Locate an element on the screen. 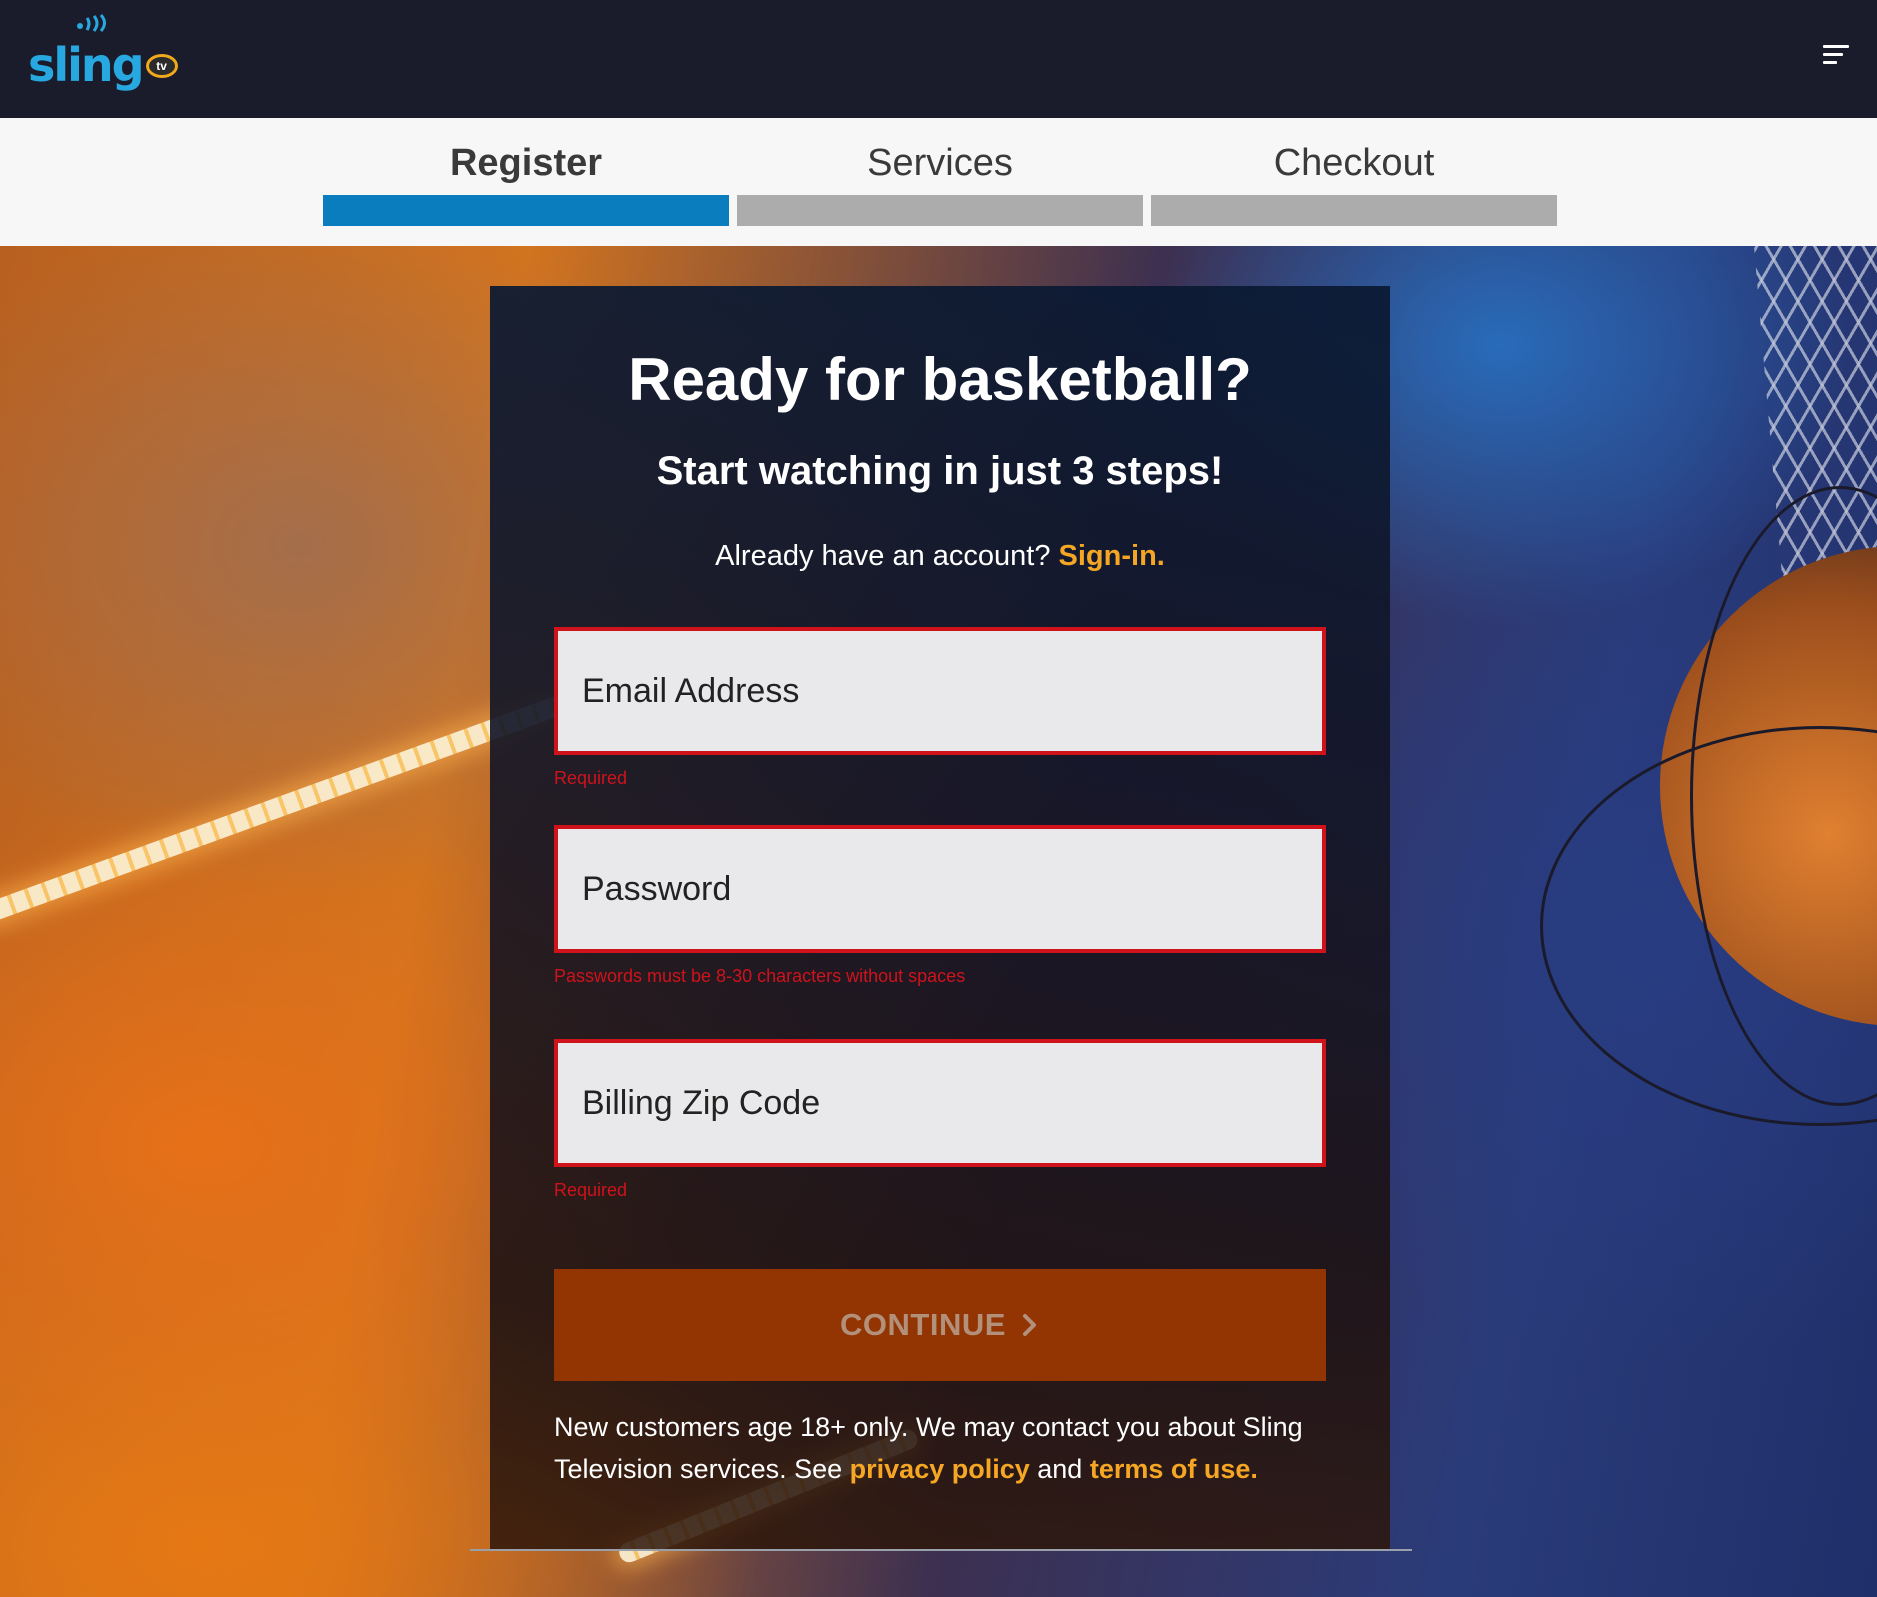 The height and width of the screenshot is (1597, 1877). basketball-image is located at coordinates (1708, 806).